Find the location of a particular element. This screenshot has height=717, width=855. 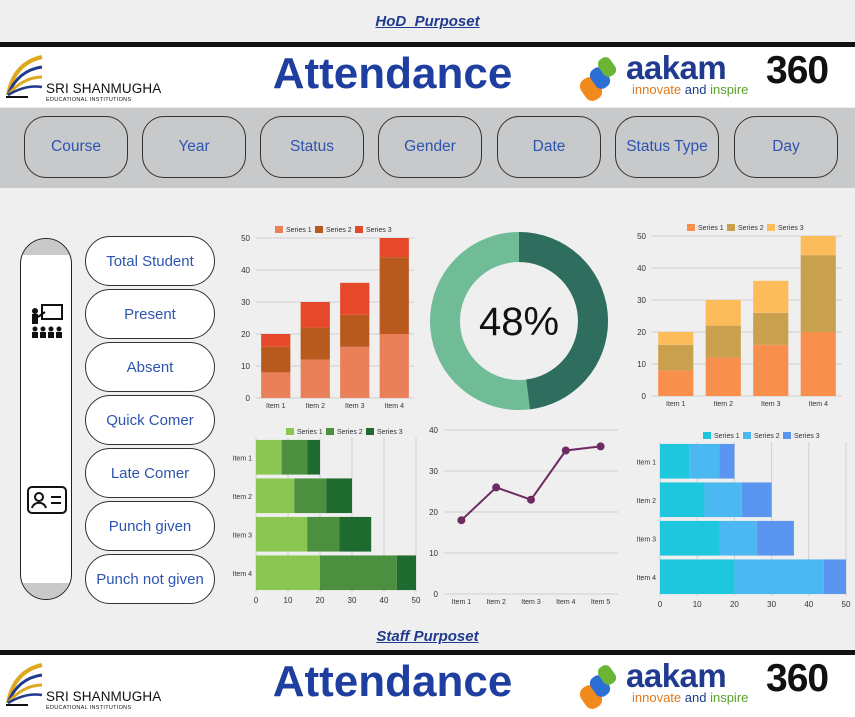

metric-absent: Absent is located at coordinates (150, 367).